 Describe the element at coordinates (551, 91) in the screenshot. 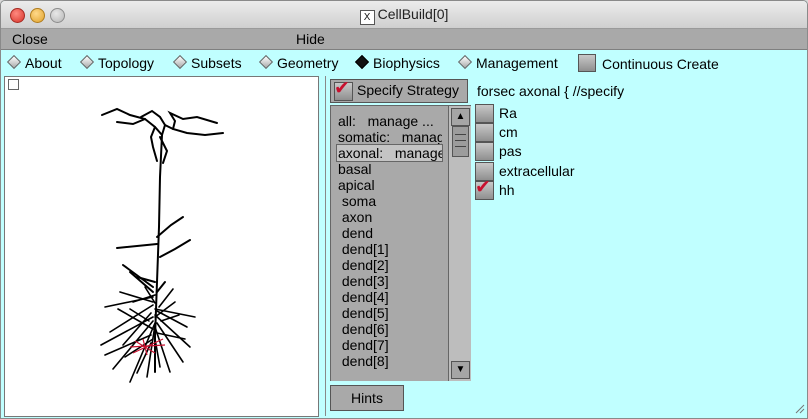

I see `forsec-heading: forsec axonal { //specify` at that location.